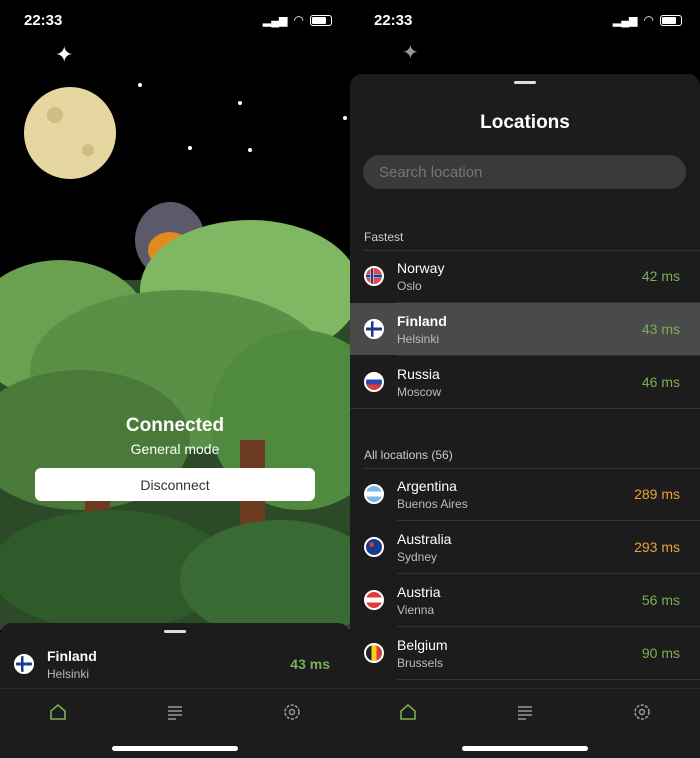 This screenshot has height=758, width=700. What do you see at coordinates (421, 268) in the screenshot?
I see `country-name: Norway` at bounding box center [421, 268].